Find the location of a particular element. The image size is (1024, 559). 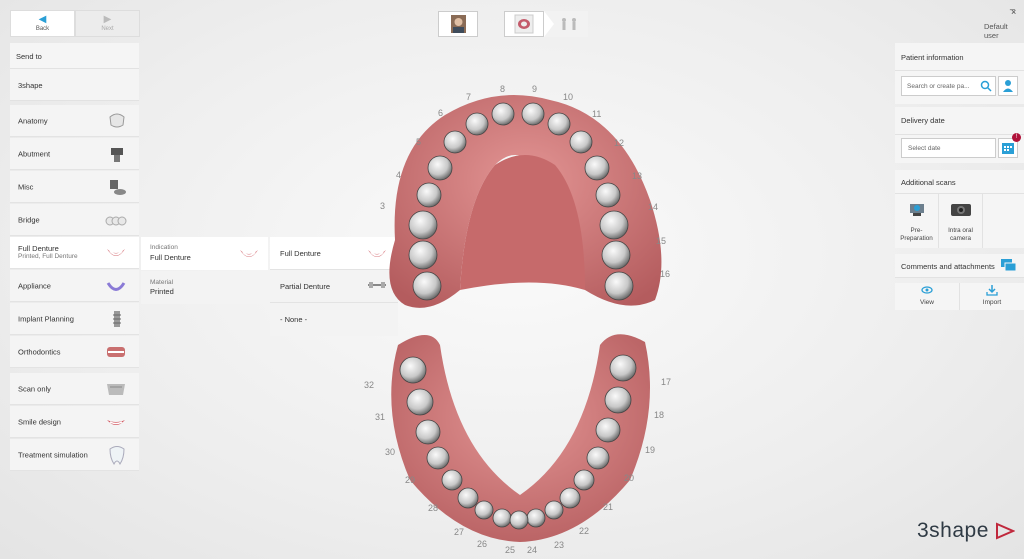

tooth-number: 4 is located at coordinates (399, 175).